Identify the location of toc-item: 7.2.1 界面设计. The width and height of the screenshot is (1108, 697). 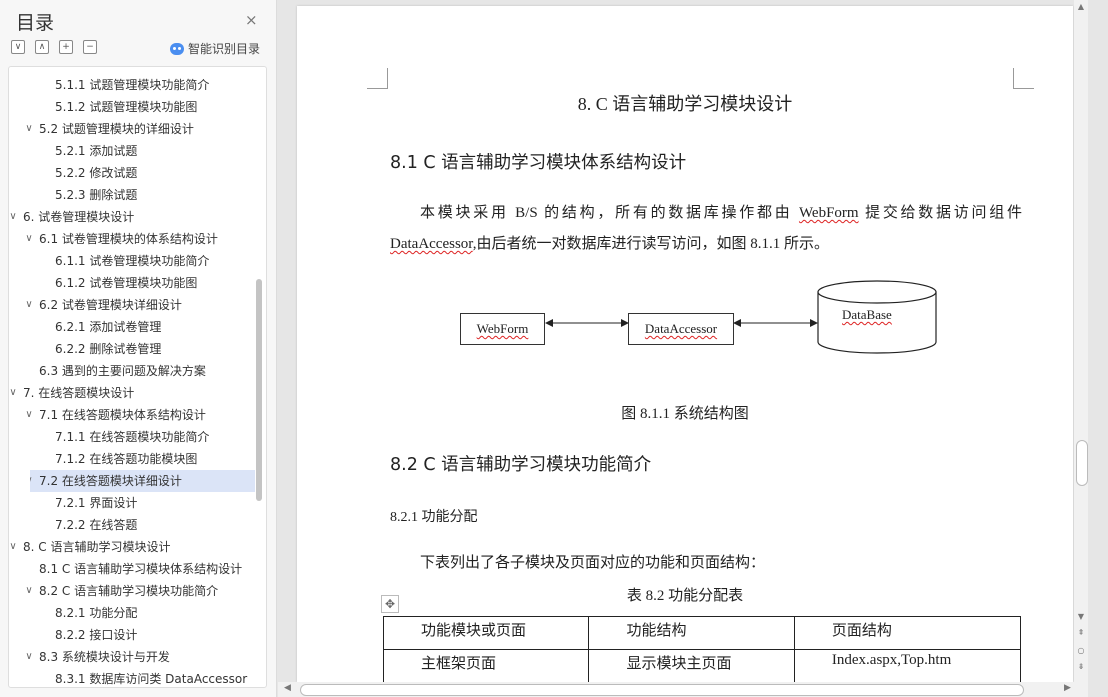
(132, 503).